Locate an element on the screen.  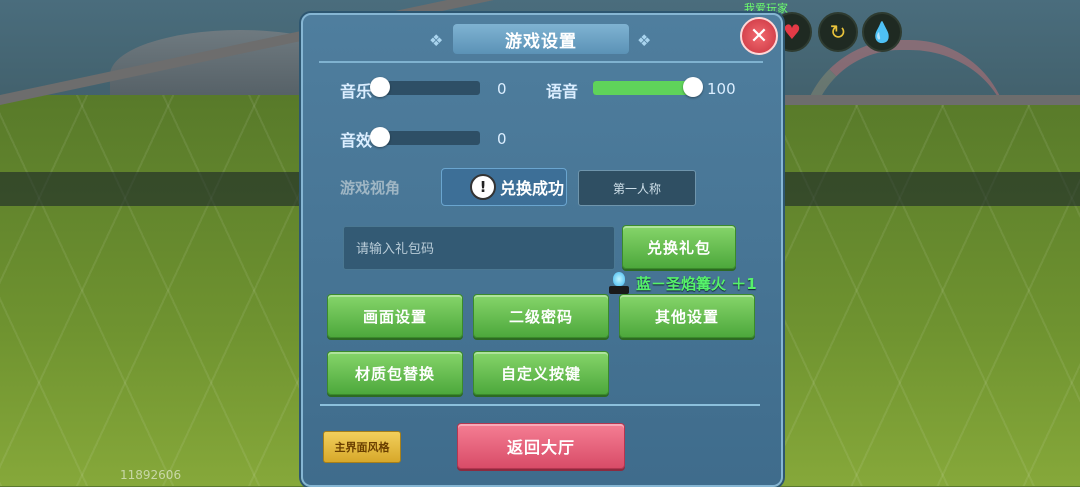
player-id: 11892606 is located at coordinates (151, 475).